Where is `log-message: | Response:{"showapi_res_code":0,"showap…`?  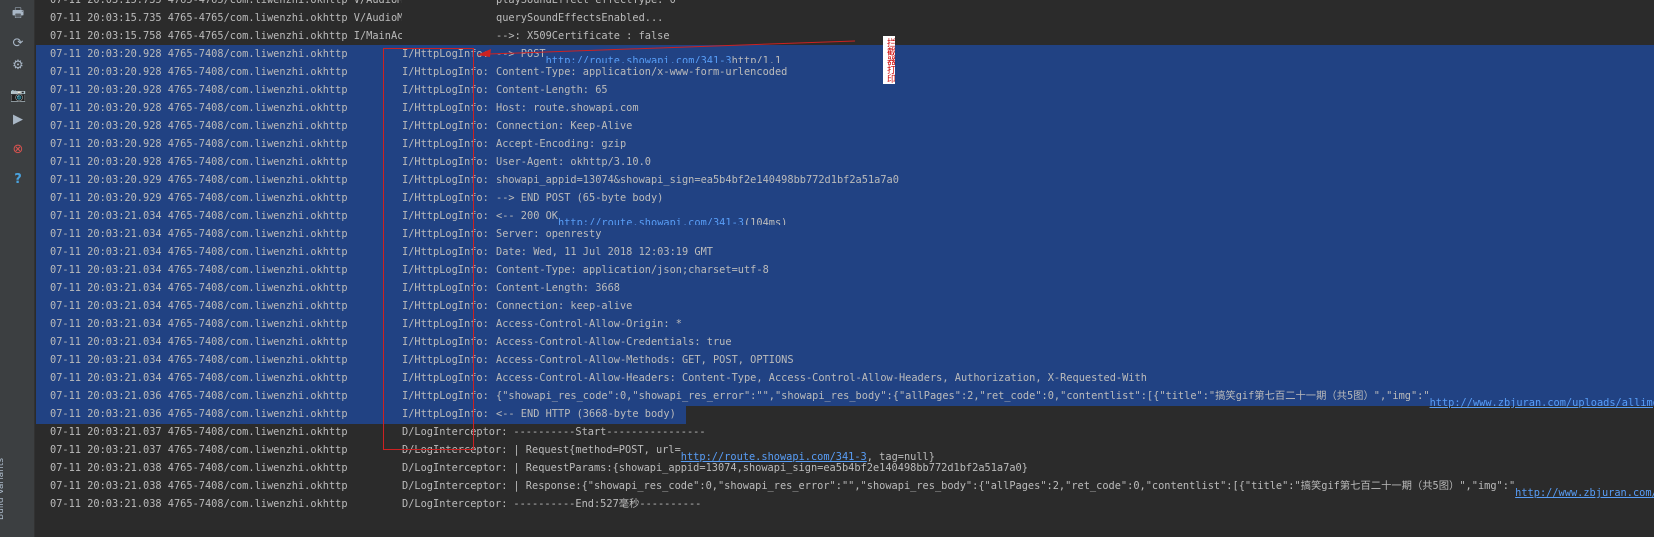 log-message: | Response:{"showapi_res_code":0,"showap… is located at coordinates (1014, 486).